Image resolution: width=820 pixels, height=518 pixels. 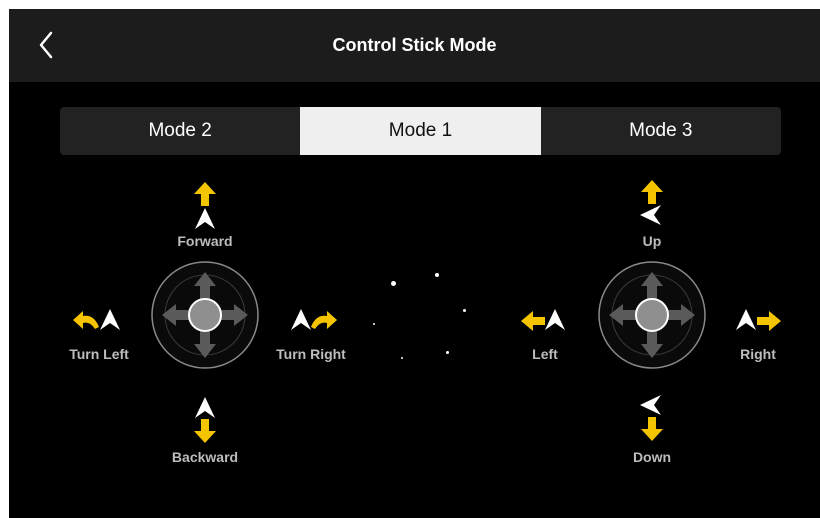 What do you see at coordinates (533, 321) in the screenshot?
I see `arrow-left-icon` at bounding box center [533, 321].